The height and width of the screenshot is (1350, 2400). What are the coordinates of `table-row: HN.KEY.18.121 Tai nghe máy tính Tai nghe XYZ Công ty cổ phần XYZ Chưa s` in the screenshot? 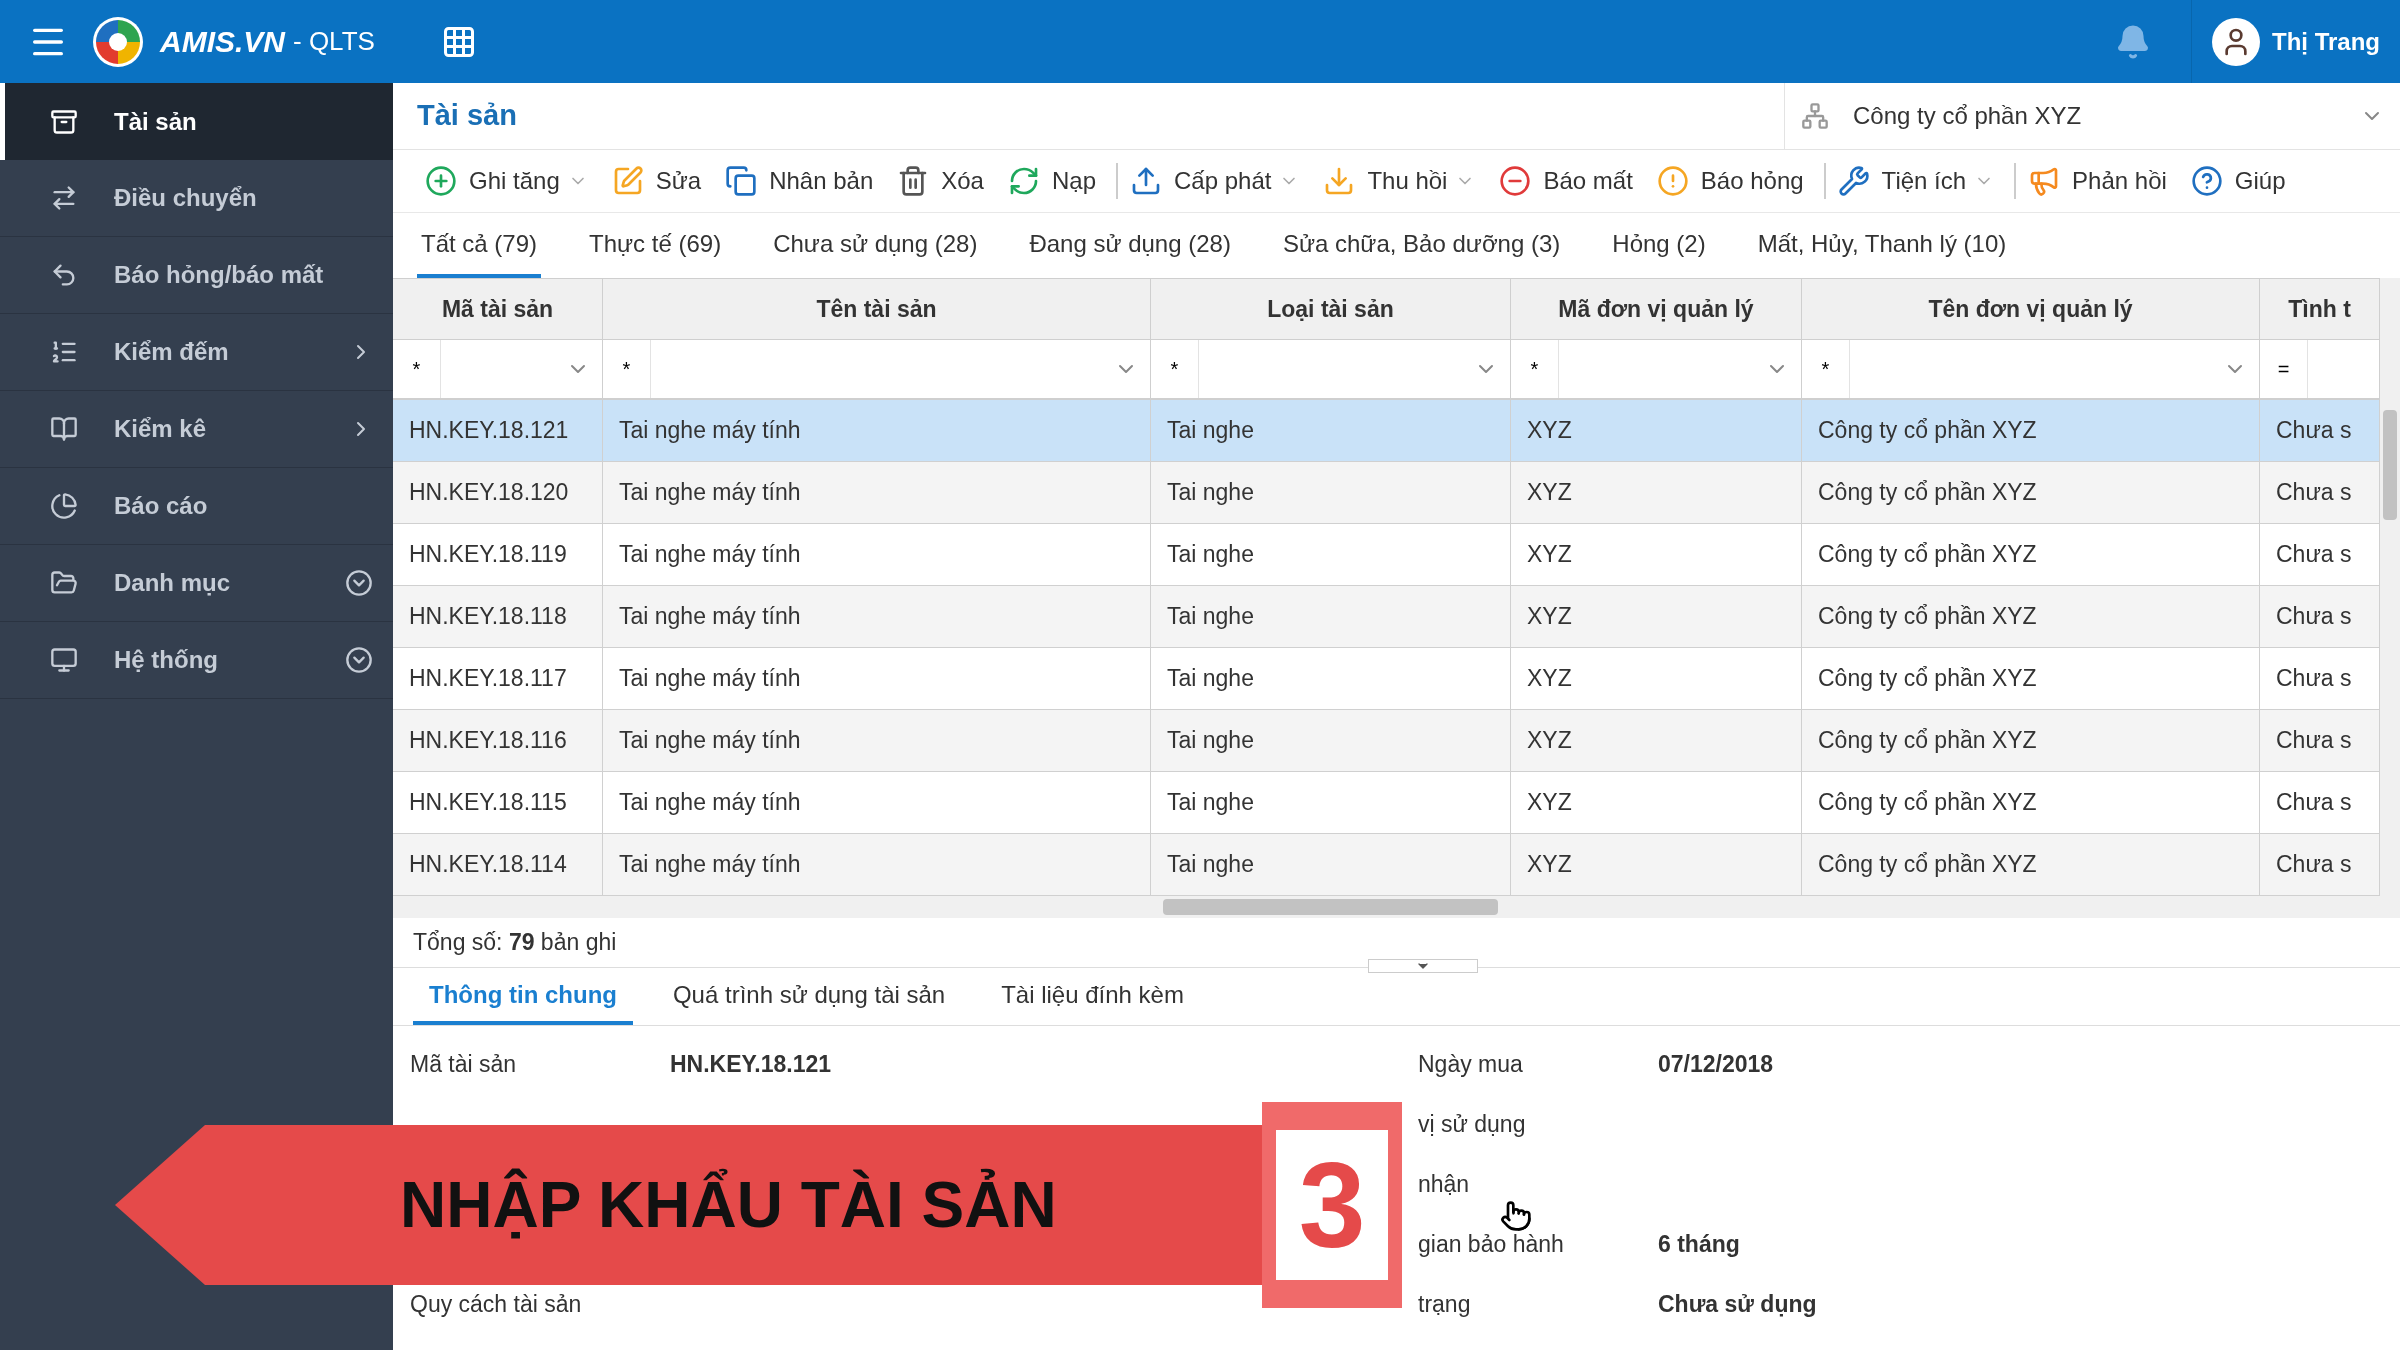 It's located at (1386, 431).